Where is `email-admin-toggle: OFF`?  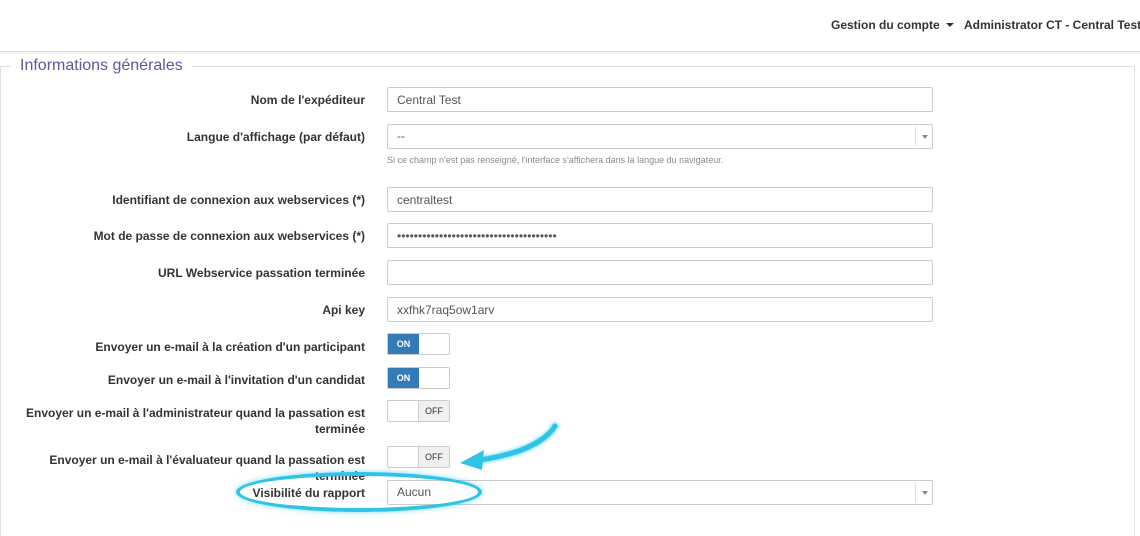 email-admin-toggle: OFF is located at coordinates (418, 411).